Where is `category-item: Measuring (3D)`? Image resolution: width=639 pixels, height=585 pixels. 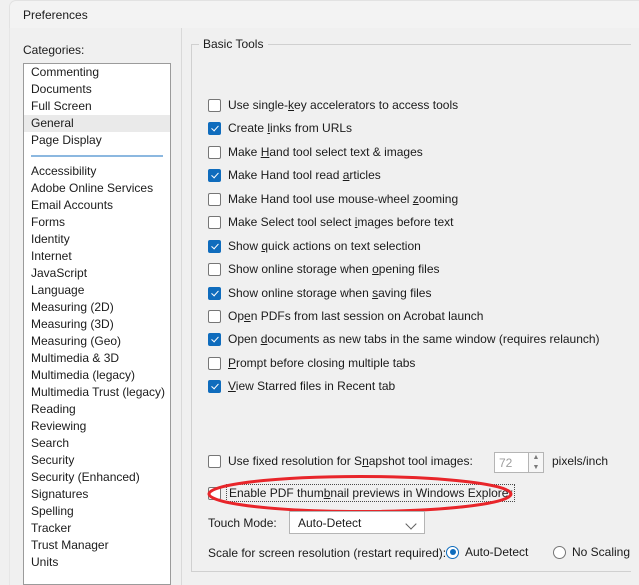
category-item: Measuring (3D) is located at coordinates (97, 324).